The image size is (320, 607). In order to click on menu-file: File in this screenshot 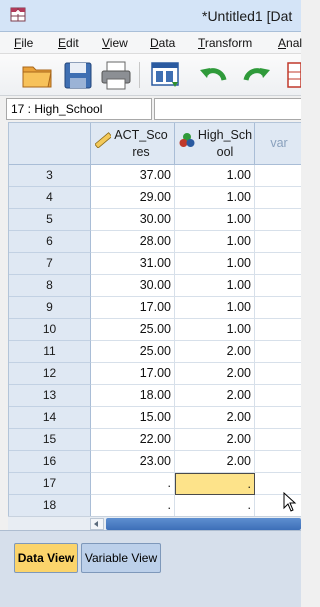, I will do `click(23, 43)`.